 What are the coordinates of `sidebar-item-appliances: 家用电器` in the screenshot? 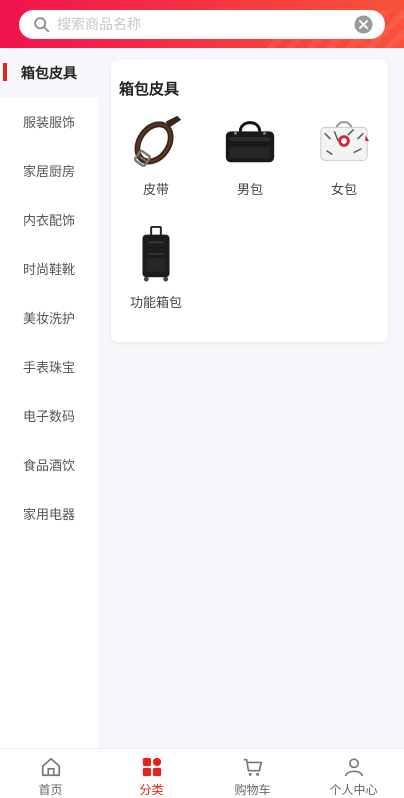 It's located at (49, 513).